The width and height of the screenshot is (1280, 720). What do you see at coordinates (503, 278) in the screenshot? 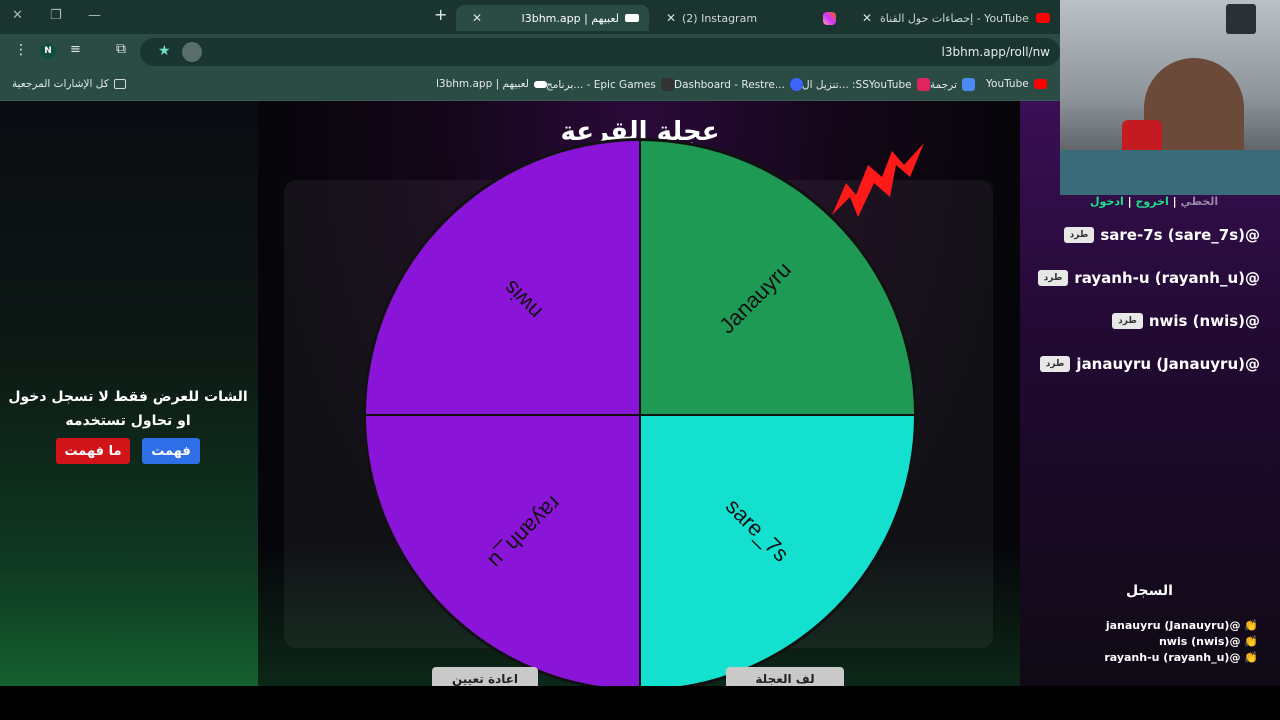
I see `wheel-segment-nwis` at bounding box center [503, 278].